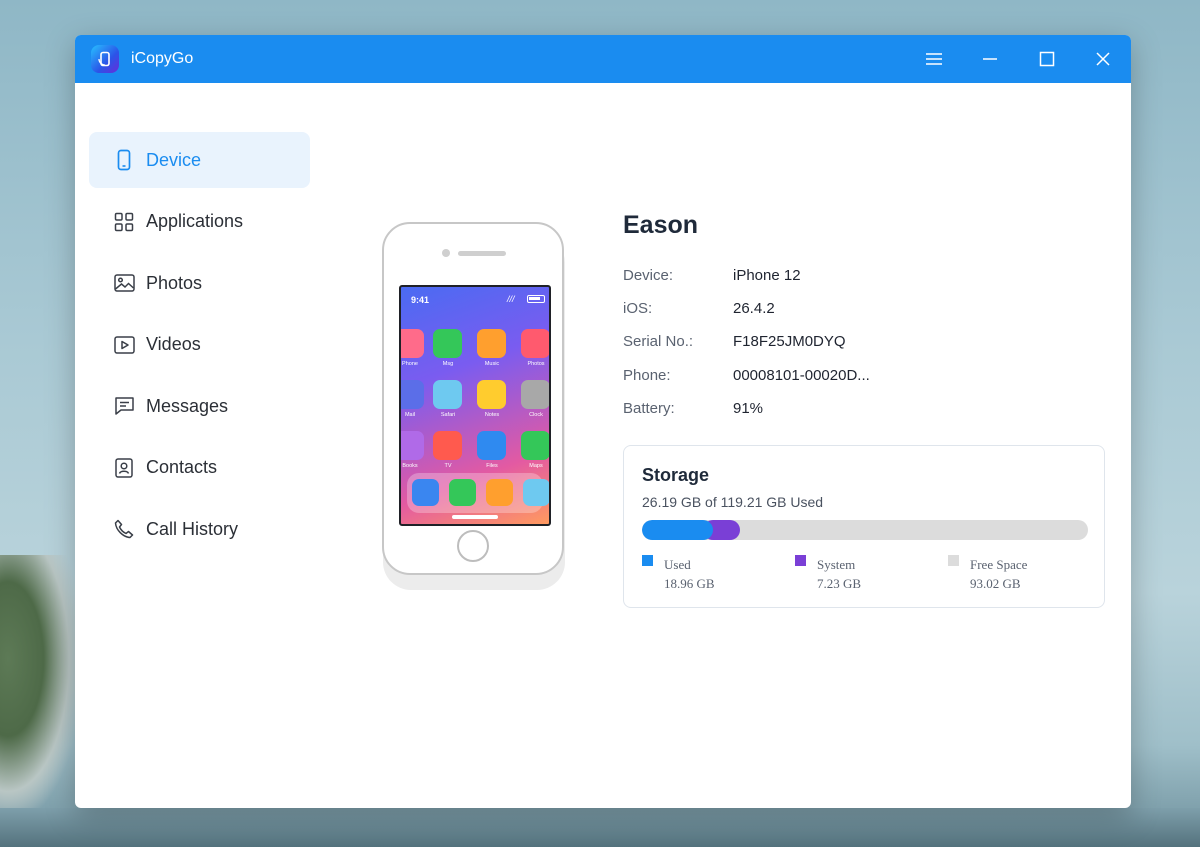 The image size is (1200, 847). I want to click on storage-title: Storage, so click(676, 475).